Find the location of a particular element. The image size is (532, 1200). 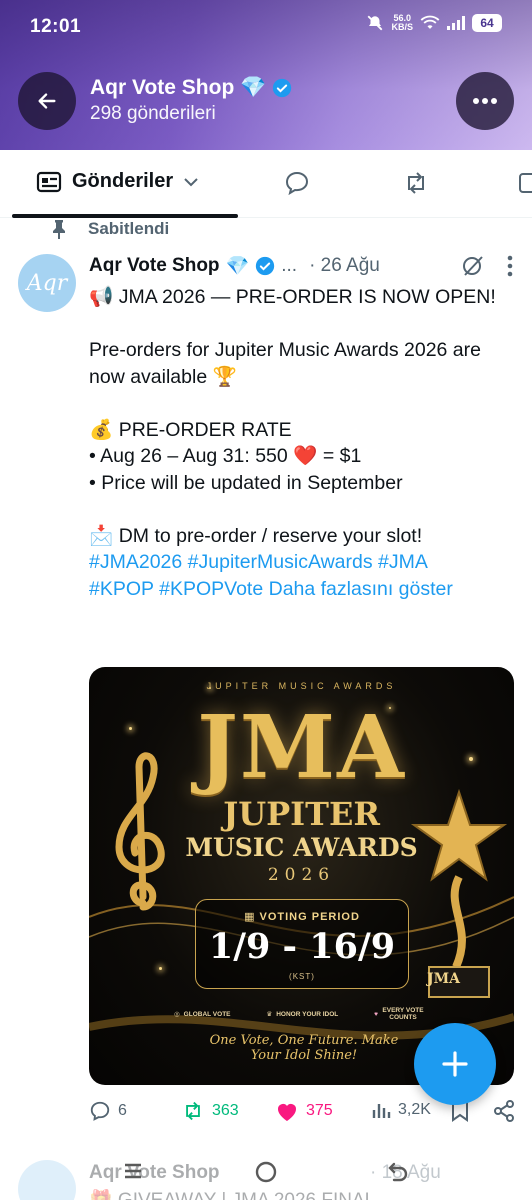

repost-button: 363 is located at coordinates (210, 1111).